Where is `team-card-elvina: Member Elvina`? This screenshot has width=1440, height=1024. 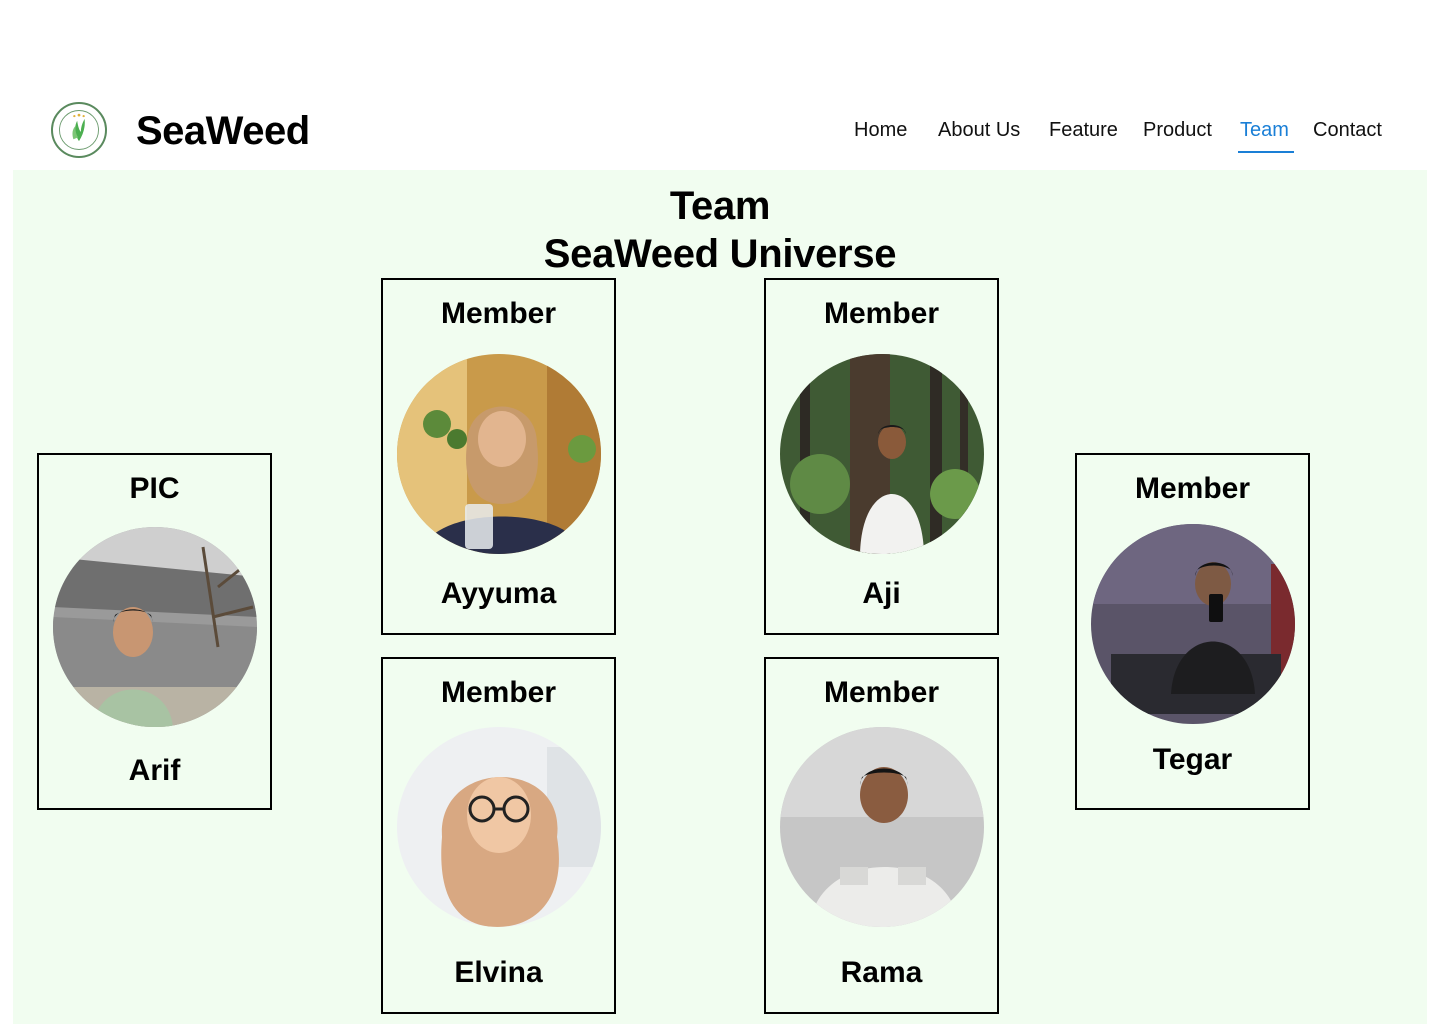 team-card-elvina: Member Elvina is located at coordinates (498, 835).